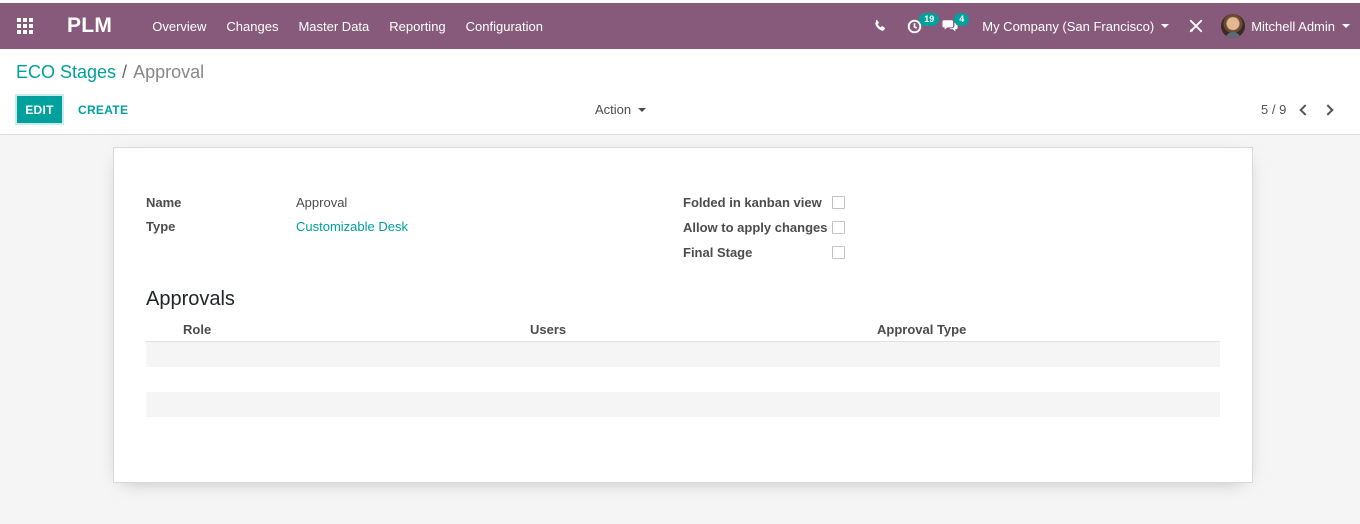 The height and width of the screenshot is (524, 1360). I want to click on chevron-right-icon, so click(1328, 109).